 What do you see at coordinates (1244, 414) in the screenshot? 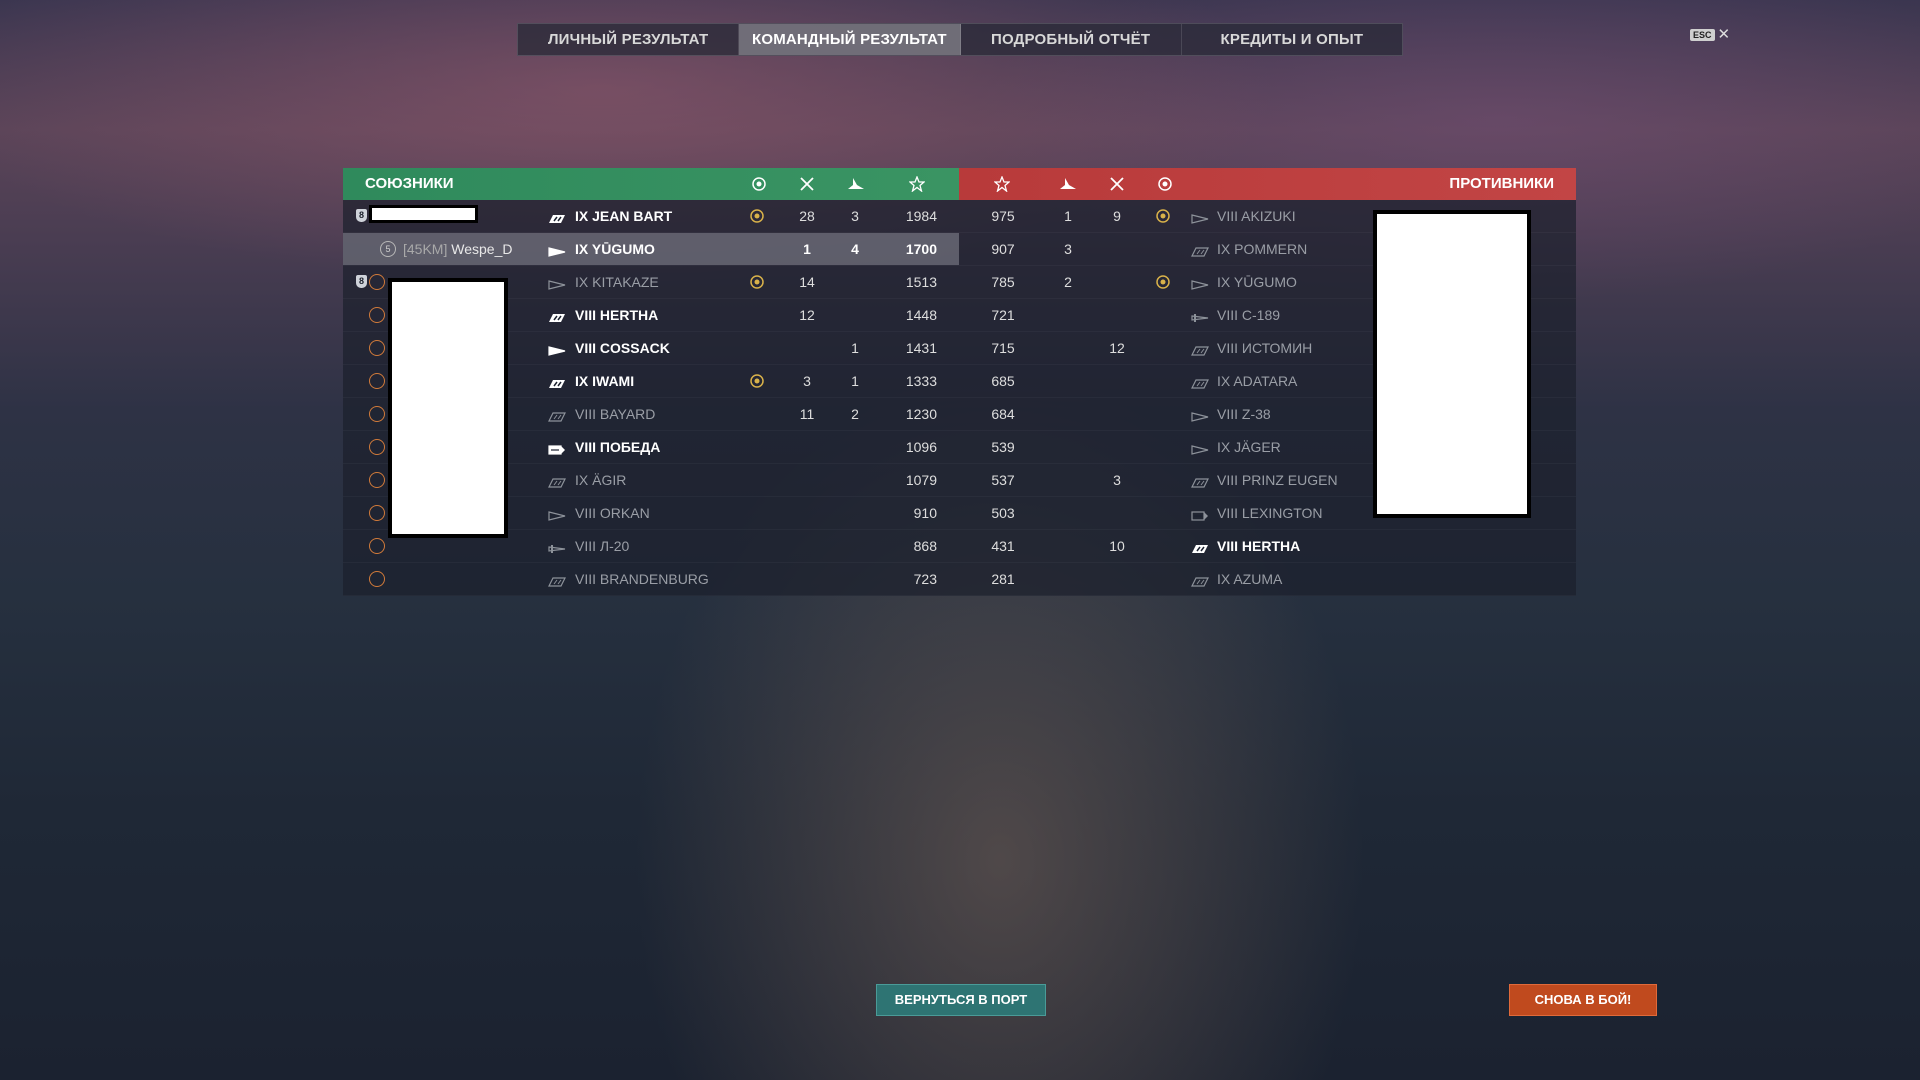
I see `ship-name: VIII Z-38` at bounding box center [1244, 414].